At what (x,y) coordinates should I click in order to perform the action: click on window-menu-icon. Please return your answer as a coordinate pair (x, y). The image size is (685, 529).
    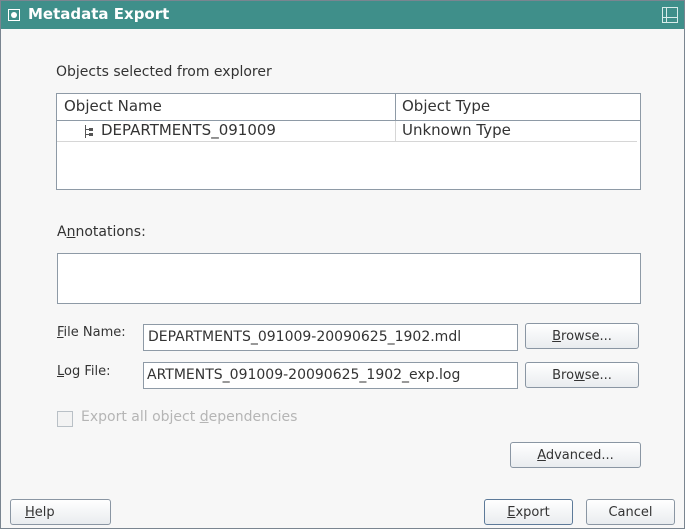
    Looking at the image, I should click on (14, 15).